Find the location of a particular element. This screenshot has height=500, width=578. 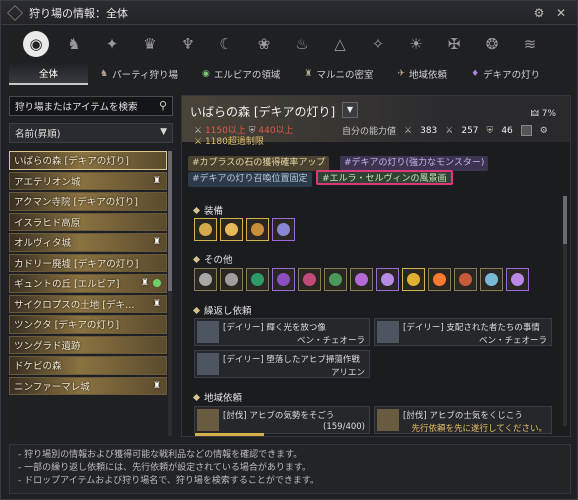

cross-icon: ✠ is located at coordinates (454, 44).